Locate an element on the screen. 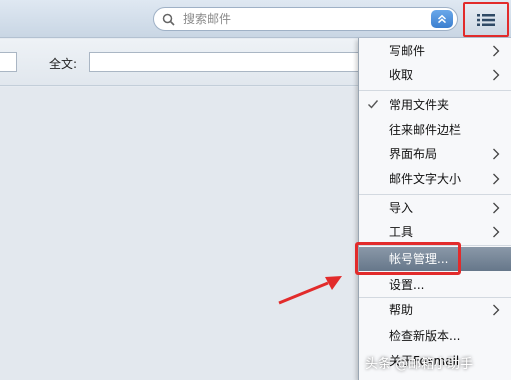 This screenshot has height=380, width=511. menu-item-common-folders: 常用文件夹 is located at coordinates (435, 105).